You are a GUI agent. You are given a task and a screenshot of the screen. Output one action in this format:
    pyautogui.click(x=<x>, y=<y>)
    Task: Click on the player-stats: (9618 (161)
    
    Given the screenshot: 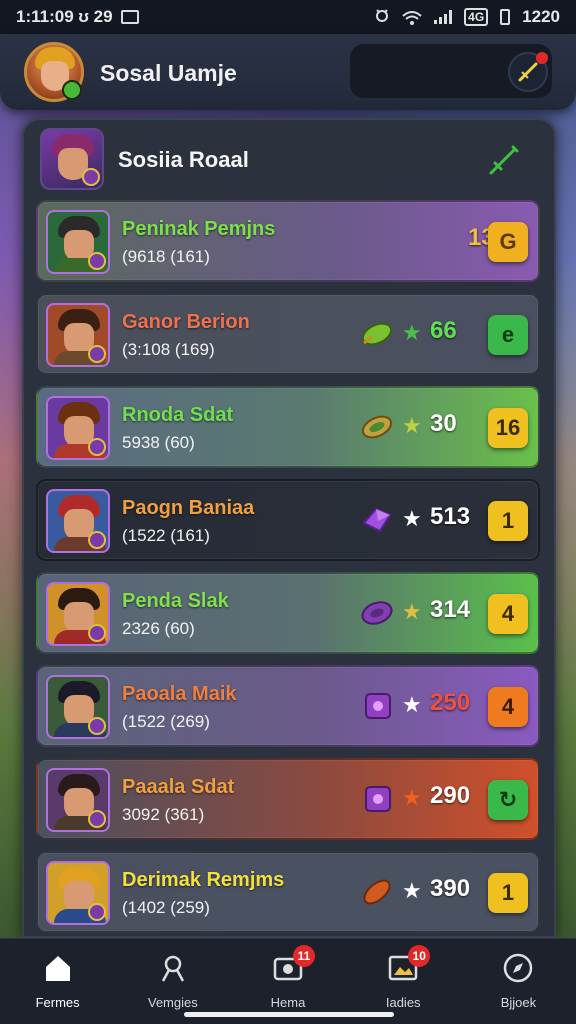 What is the action you would take?
    pyautogui.click(x=166, y=256)
    